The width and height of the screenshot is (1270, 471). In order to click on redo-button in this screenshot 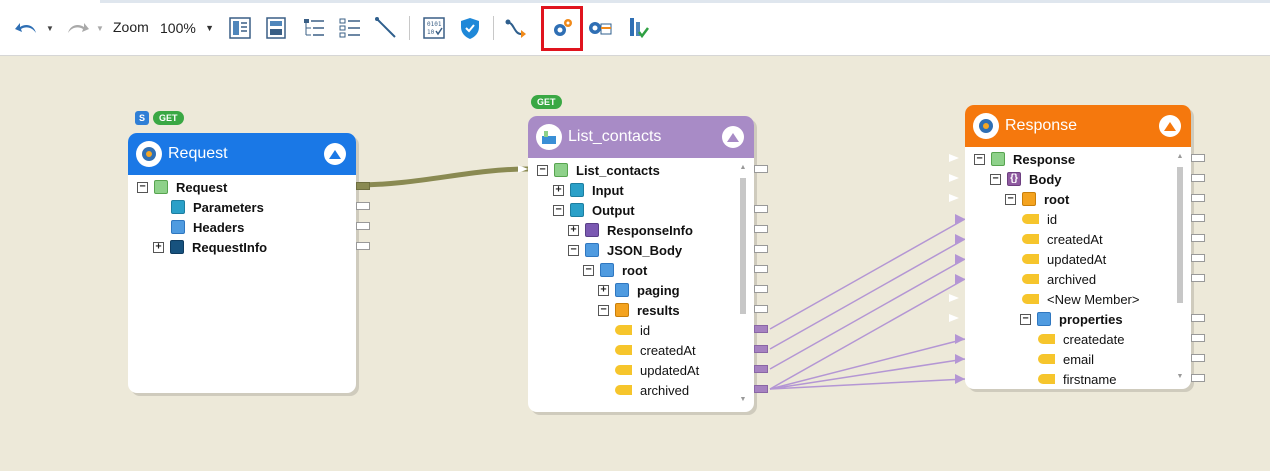, I will do `click(77, 28)`.